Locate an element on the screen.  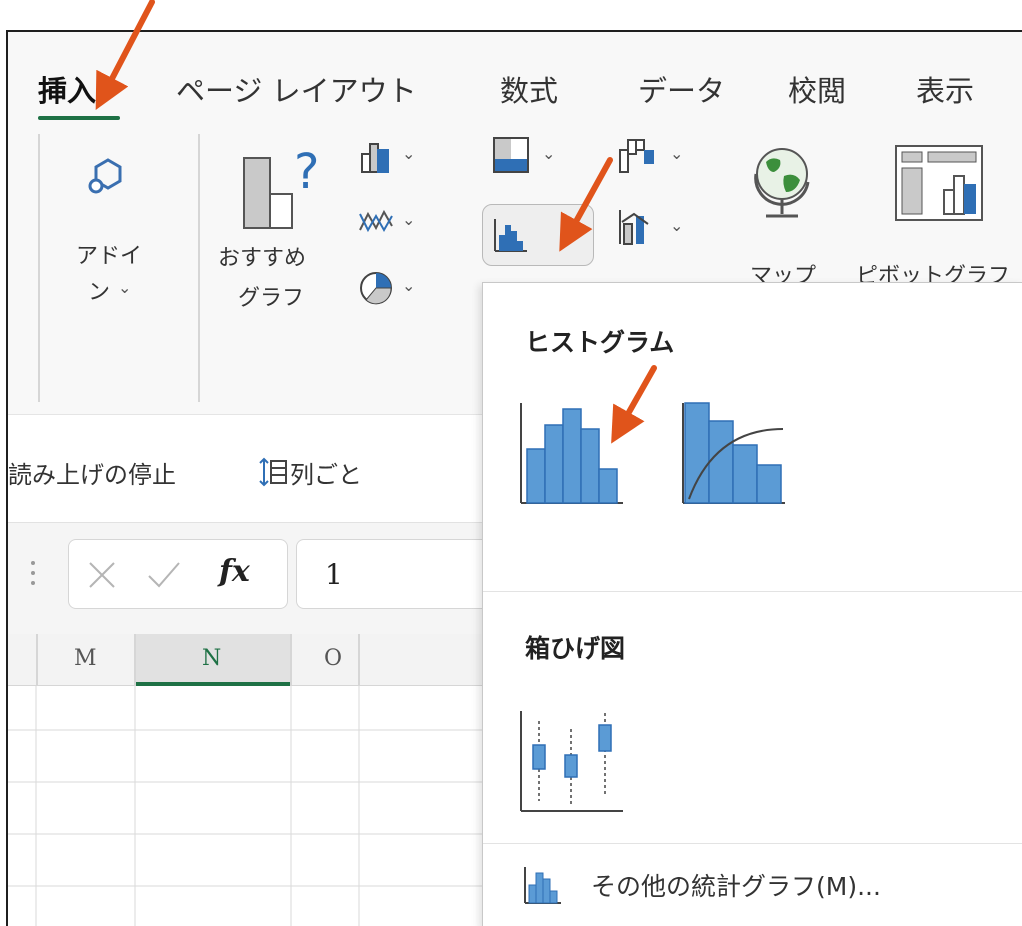
active-tab-indicator is located at coordinates (79, 118).